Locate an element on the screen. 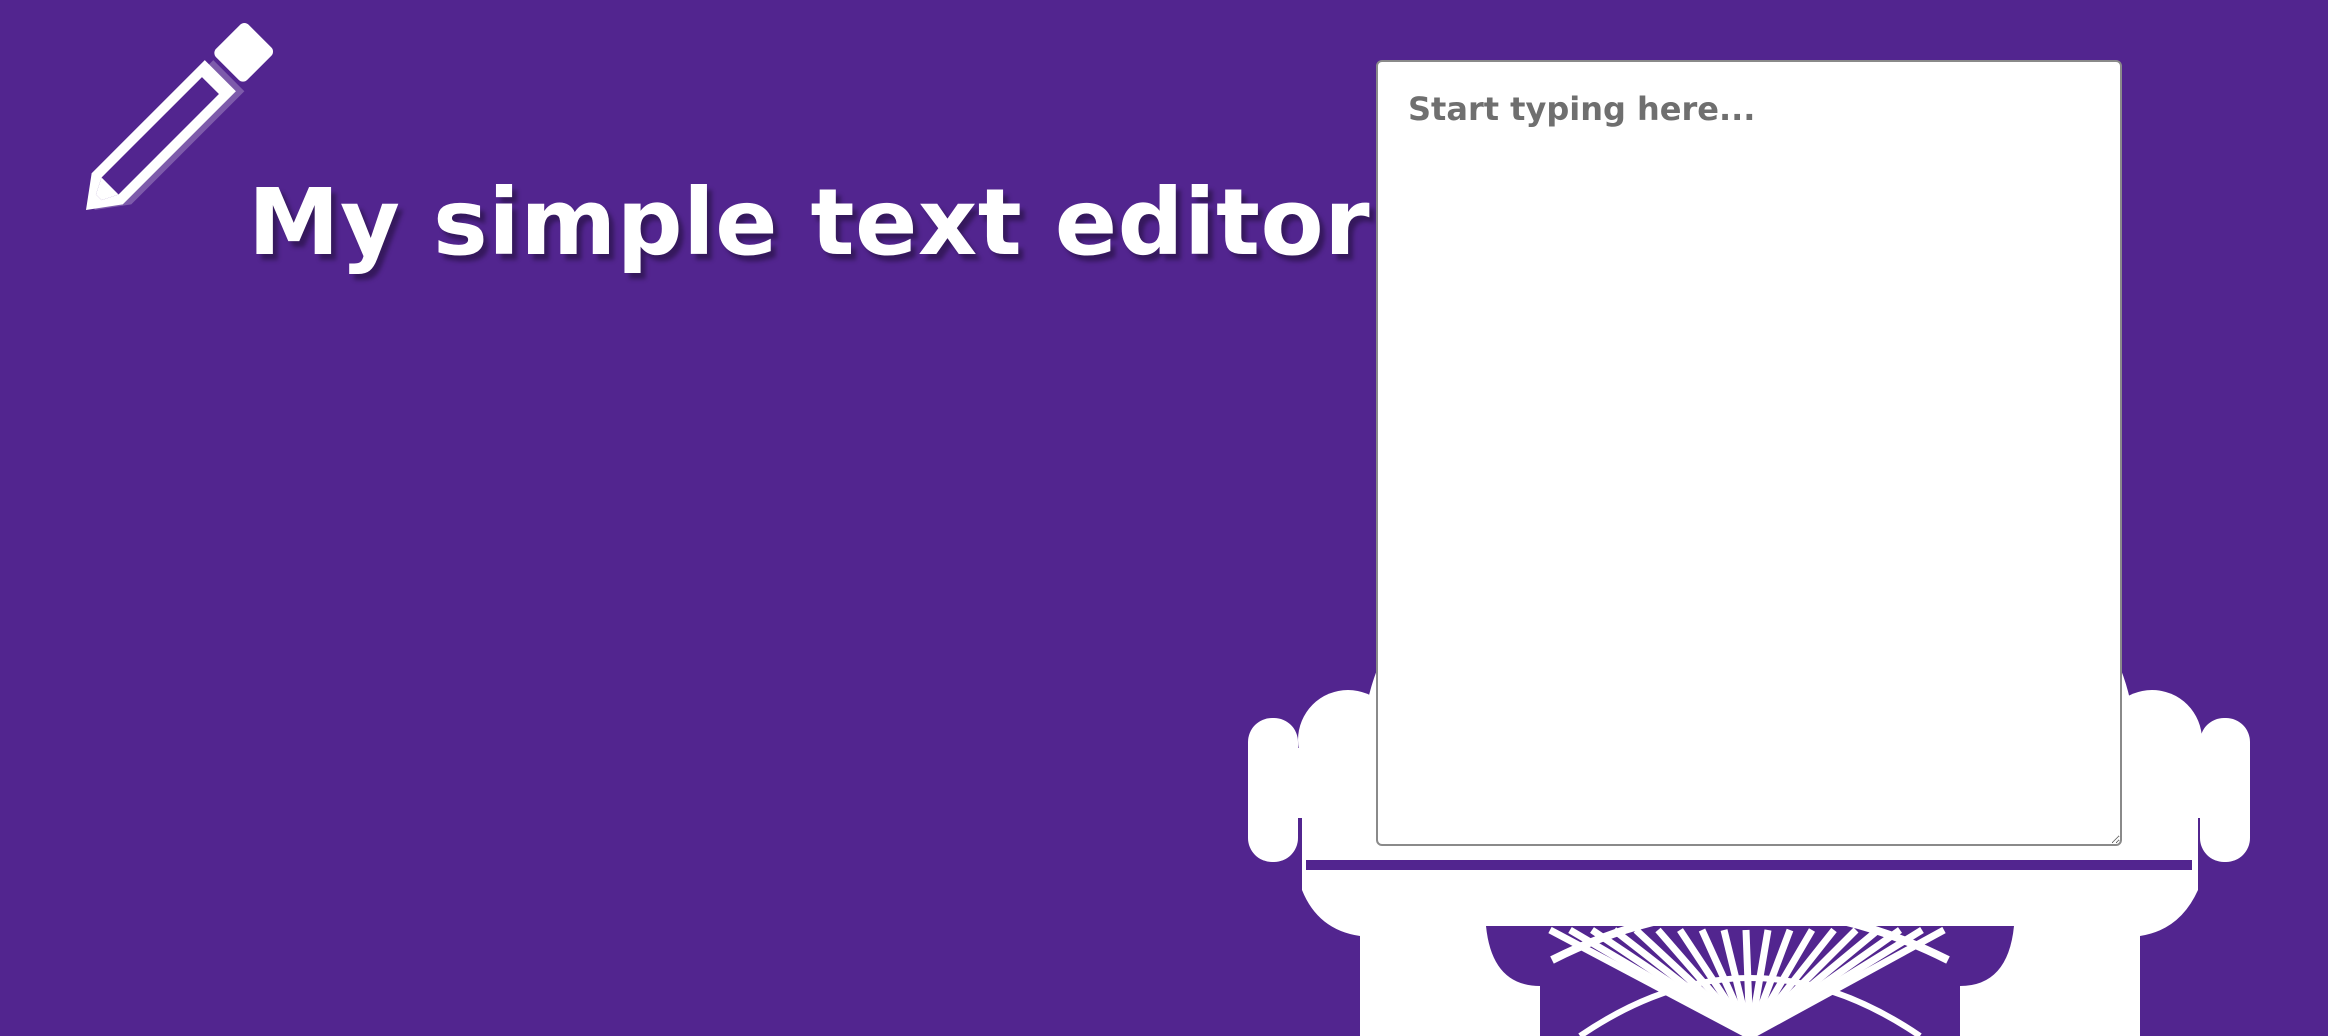 The height and width of the screenshot is (1036, 2328). page-title: My simple text editor is located at coordinates (809, 222).